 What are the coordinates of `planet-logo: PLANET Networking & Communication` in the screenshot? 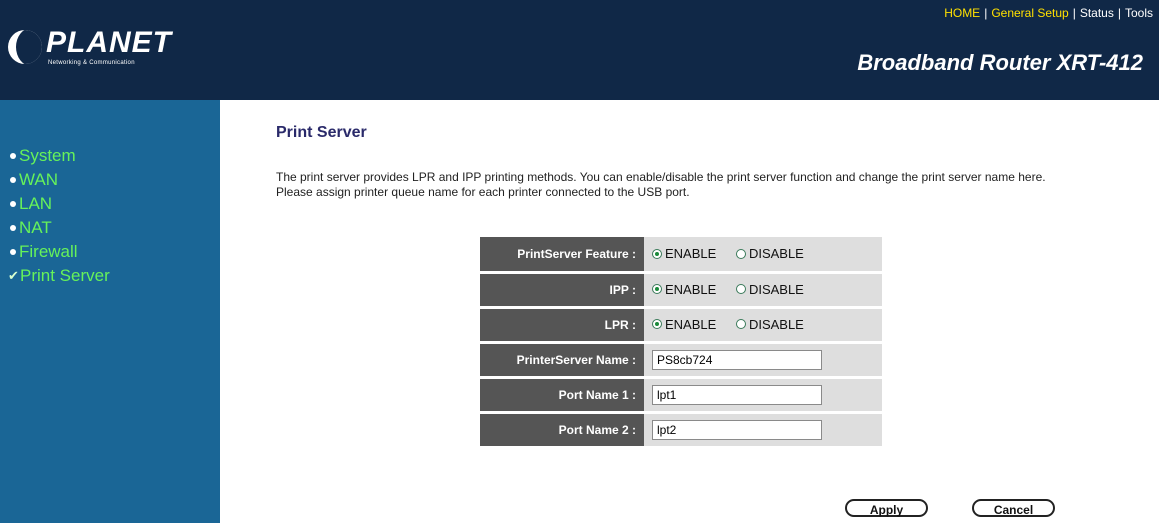 It's located at (89, 45).